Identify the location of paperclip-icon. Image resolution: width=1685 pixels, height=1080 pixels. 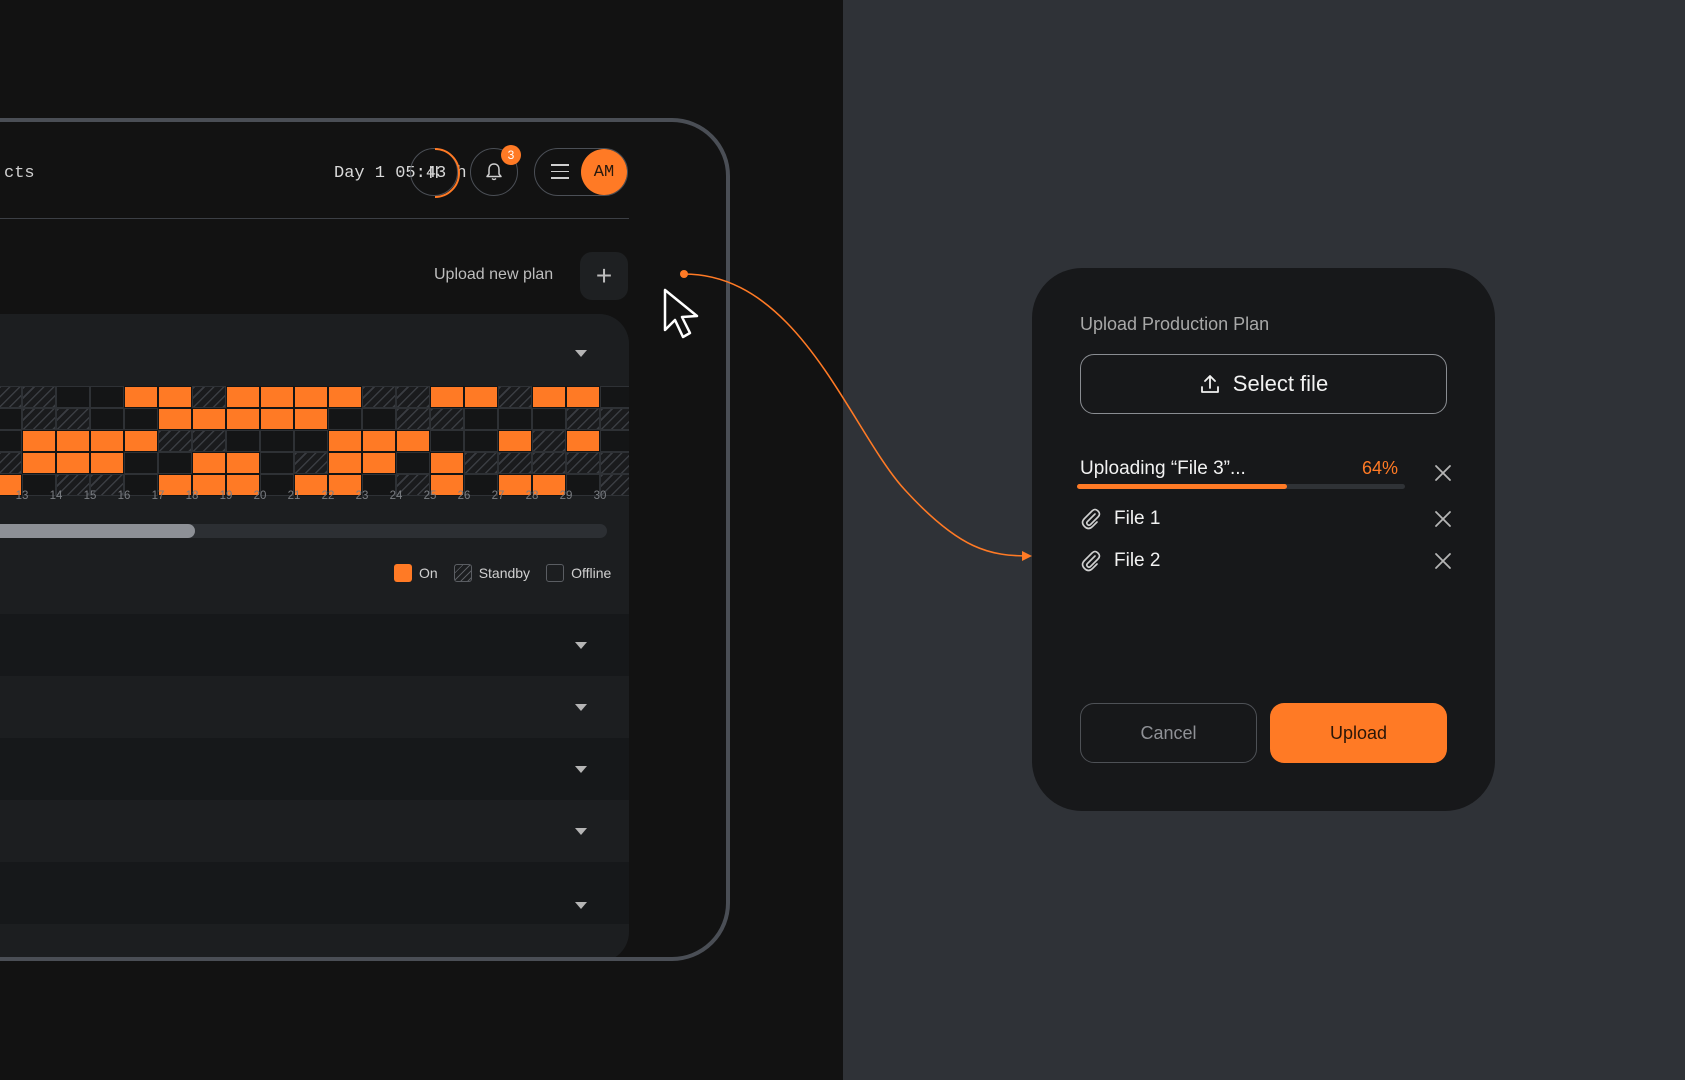
(1091, 519).